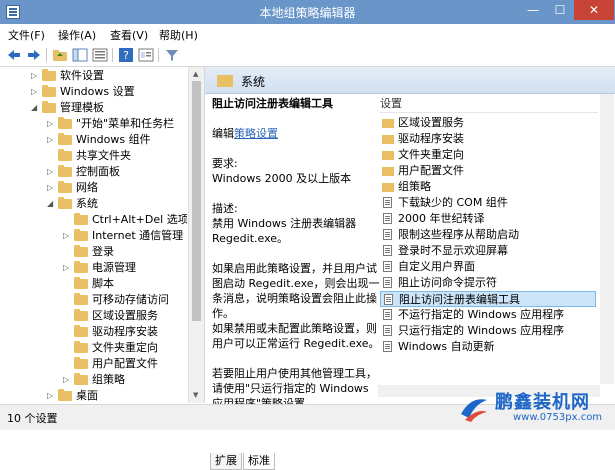 The width and height of the screenshot is (615, 470). Describe the element at coordinates (100, 55) in the screenshot. I see `list-view-icon` at that location.